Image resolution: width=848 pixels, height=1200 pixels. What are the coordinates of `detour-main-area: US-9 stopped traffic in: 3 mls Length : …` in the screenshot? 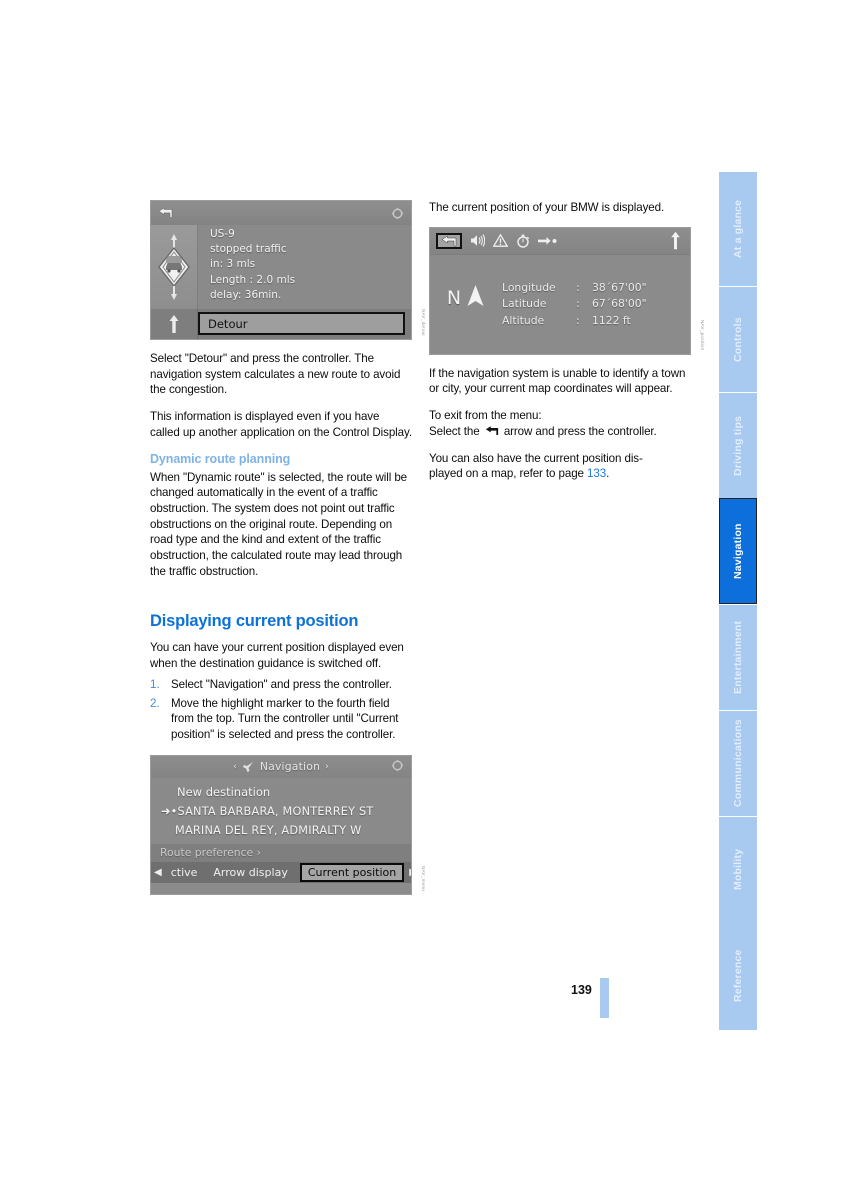 It's located at (281, 267).